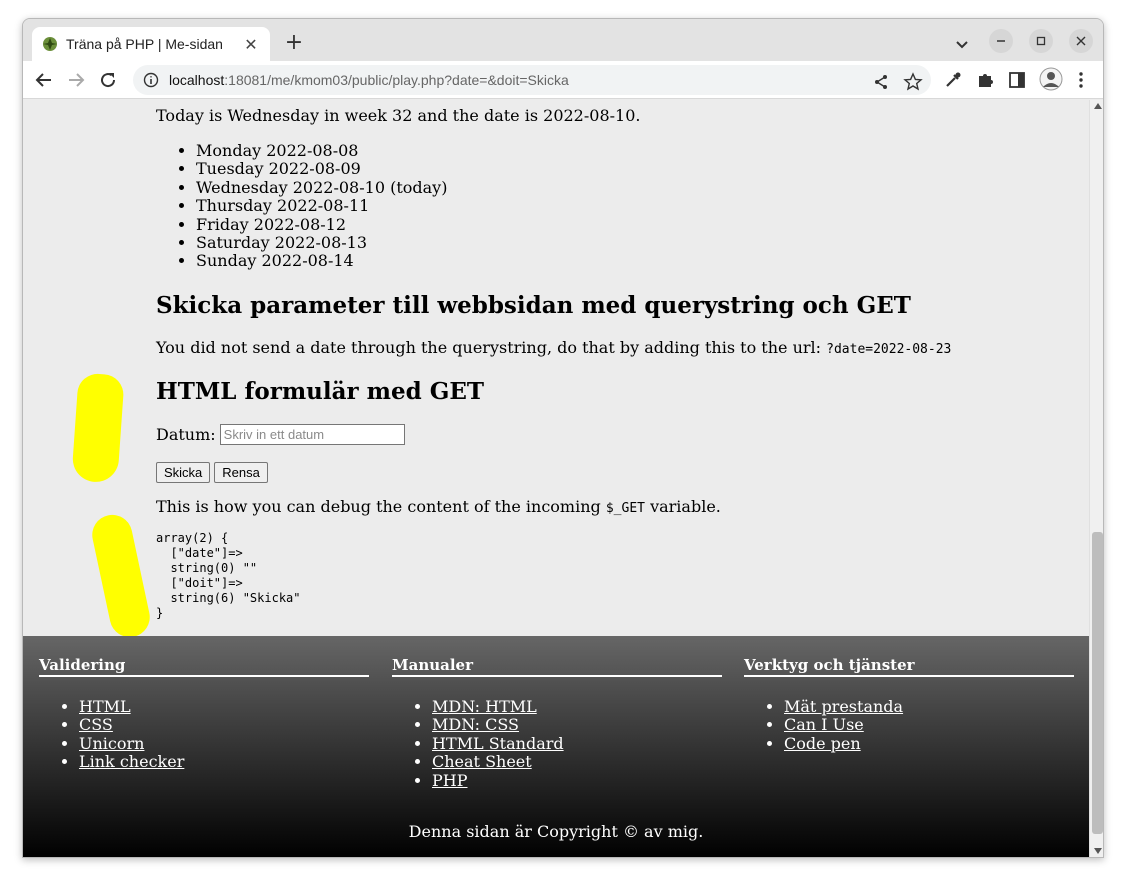  Describe the element at coordinates (105, 706) in the screenshot. I see `footer-link-html: HTML` at that location.